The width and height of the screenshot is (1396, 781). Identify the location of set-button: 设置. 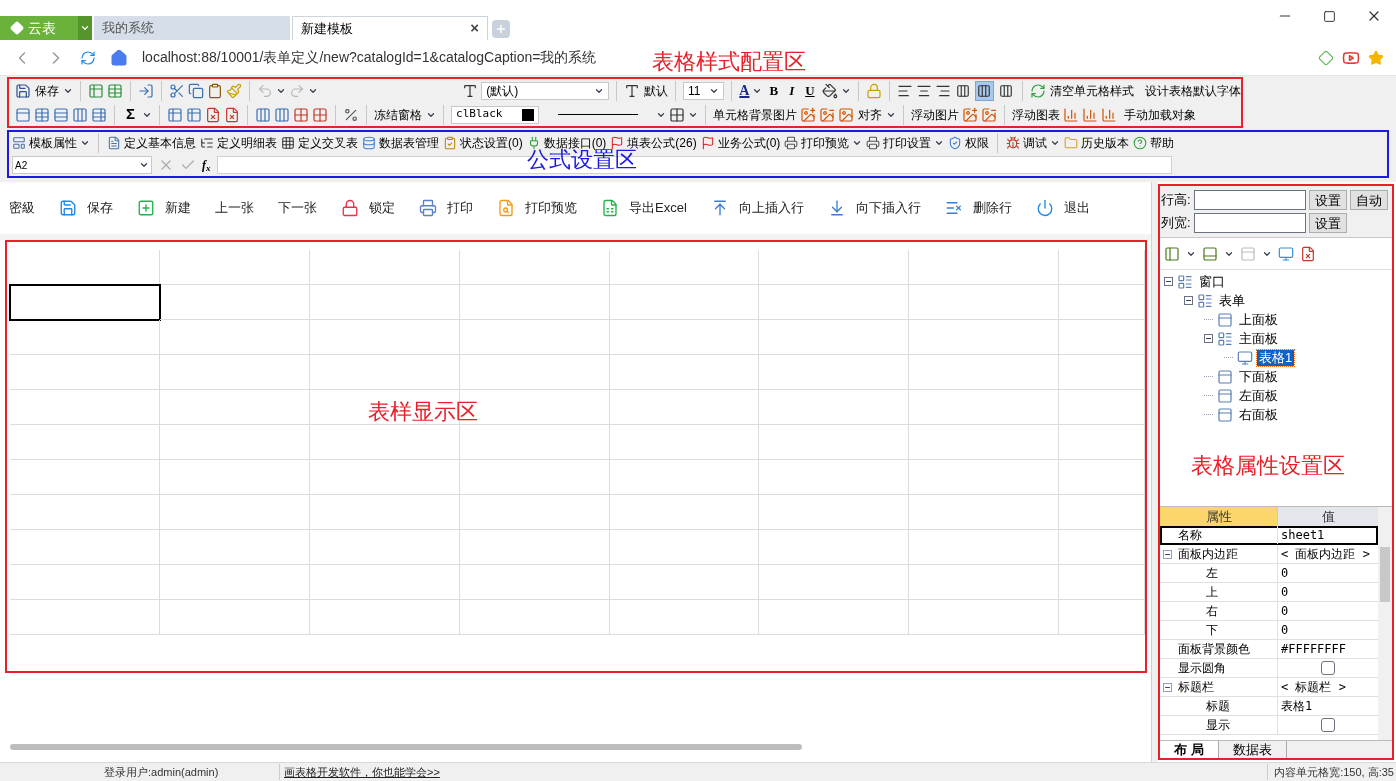
(1327, 200).